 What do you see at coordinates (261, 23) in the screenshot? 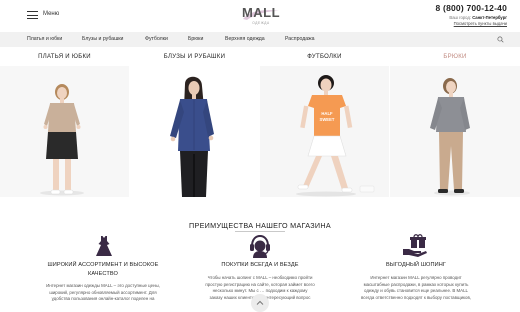
I see `logo-subtext: ОДЕЖДА` at bounding box center [261, 23].